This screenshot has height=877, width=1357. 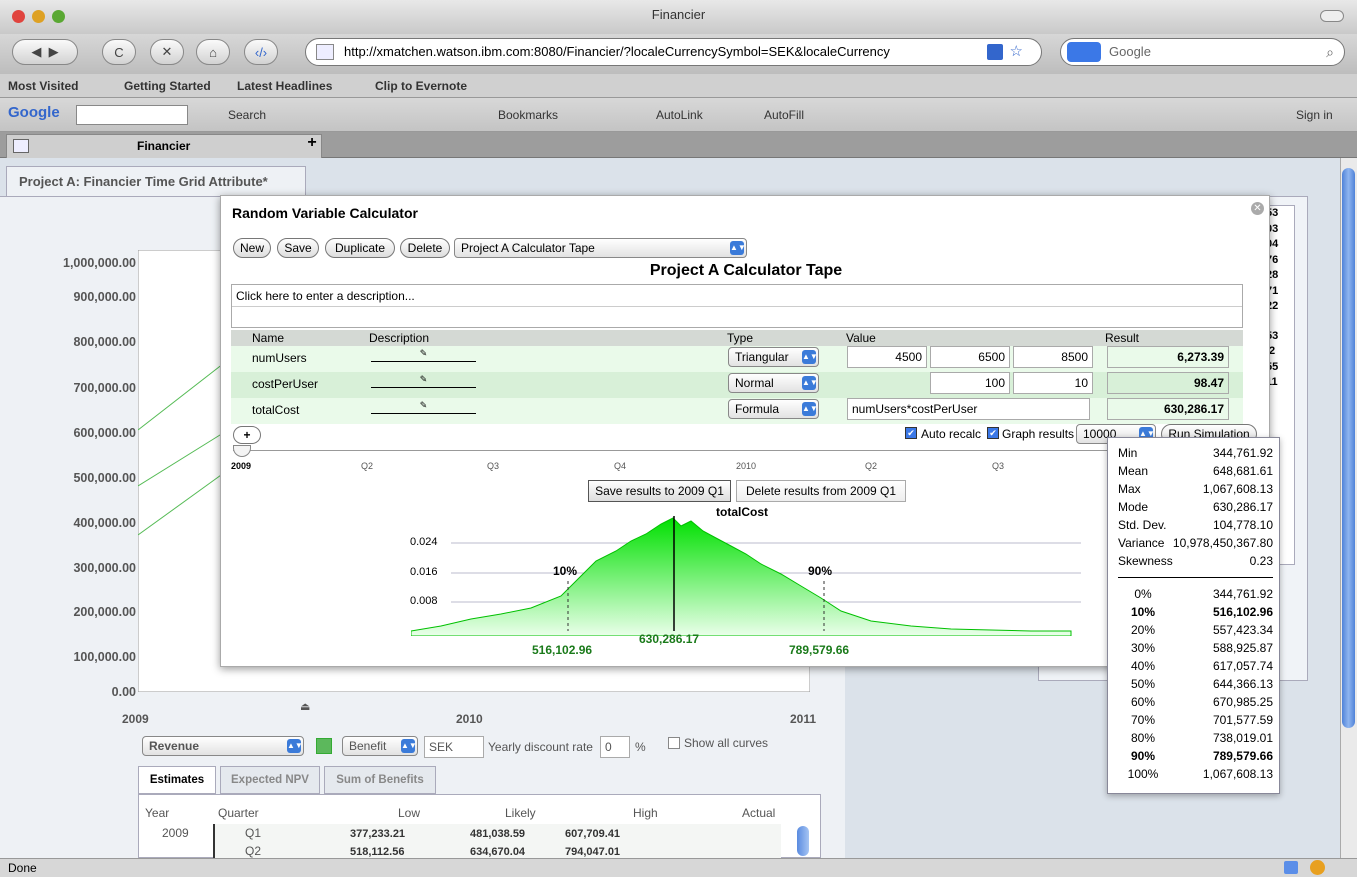 What do you see at coordinates (360, 248) in the screenshot?
I see `duplicate-button: Duplicate` at bounding box center [360, 248].